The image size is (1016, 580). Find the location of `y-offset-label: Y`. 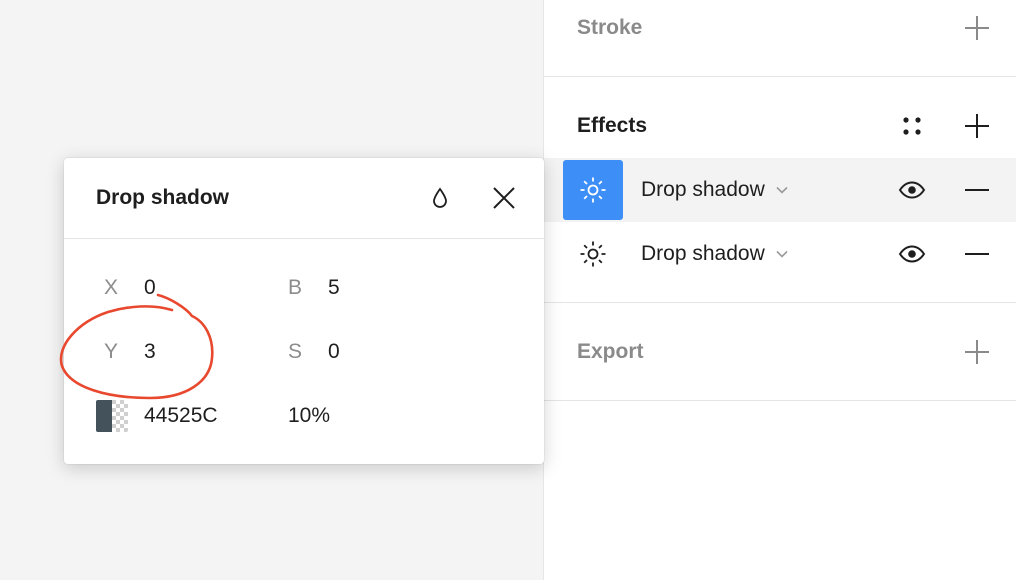

y-offset-label: Y is located at coordinates (111, 351).